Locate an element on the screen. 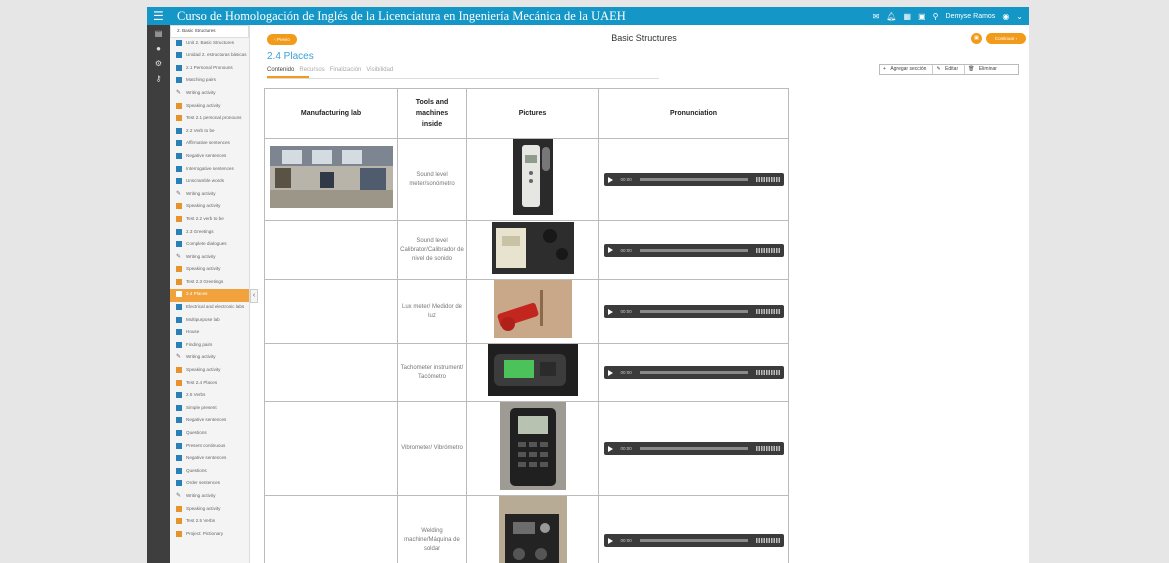  tab-finalizacion: Finalización is located at coordinates (346, 70).